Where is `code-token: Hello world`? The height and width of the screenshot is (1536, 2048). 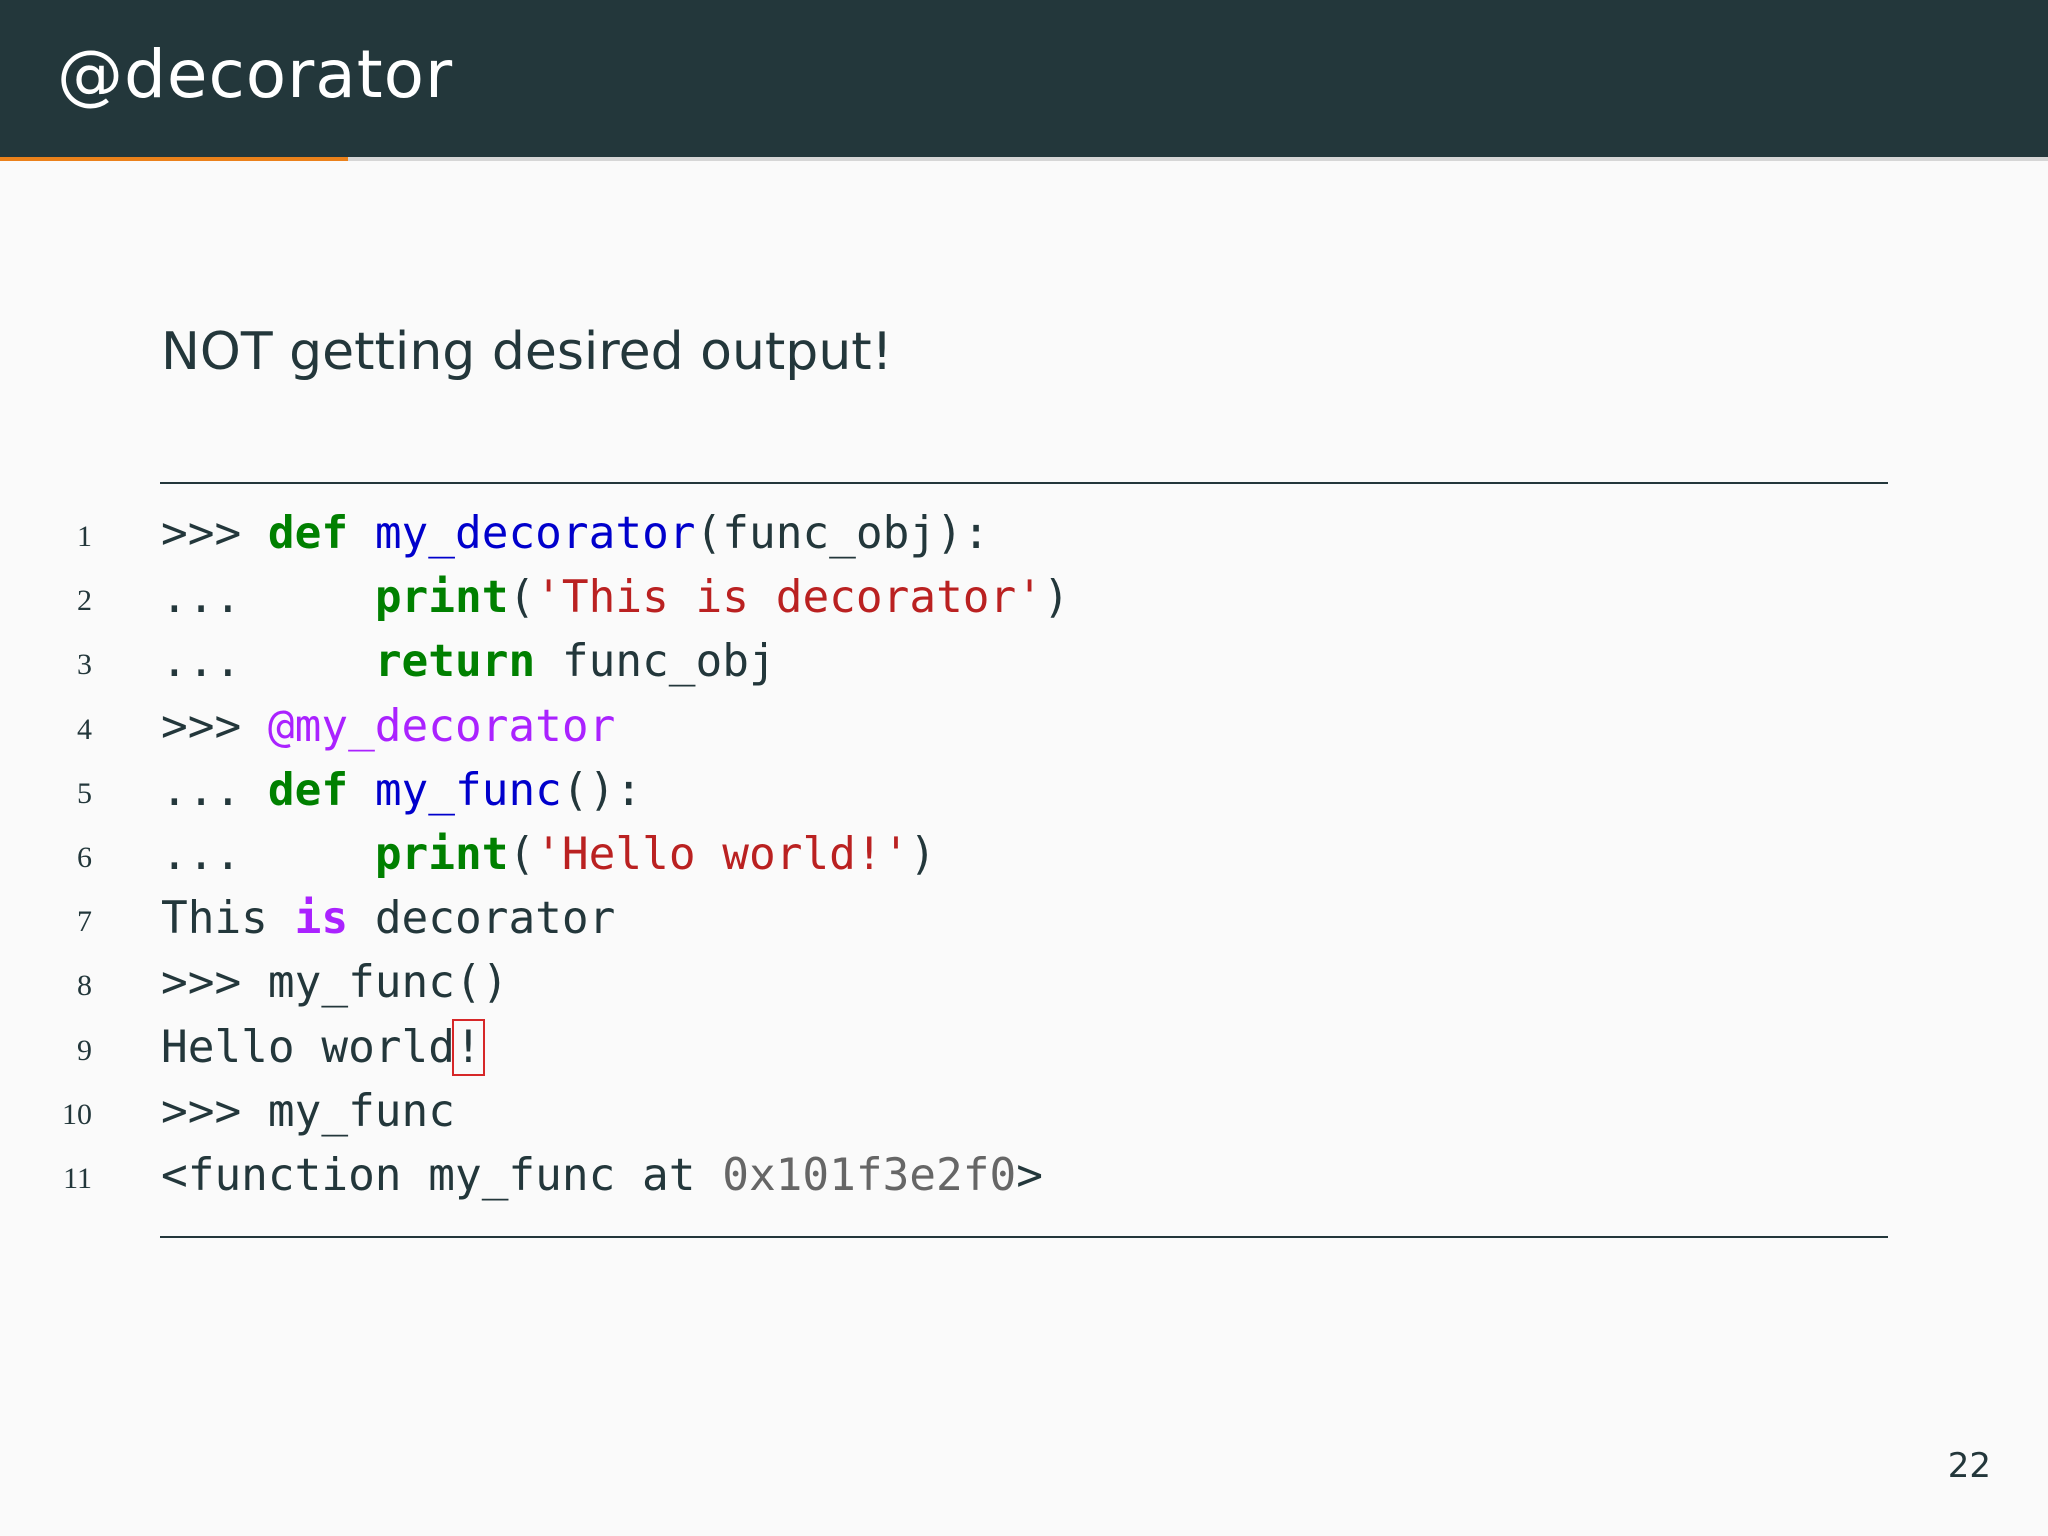
code-token: Hello world is located at coordinates (308, 1047).